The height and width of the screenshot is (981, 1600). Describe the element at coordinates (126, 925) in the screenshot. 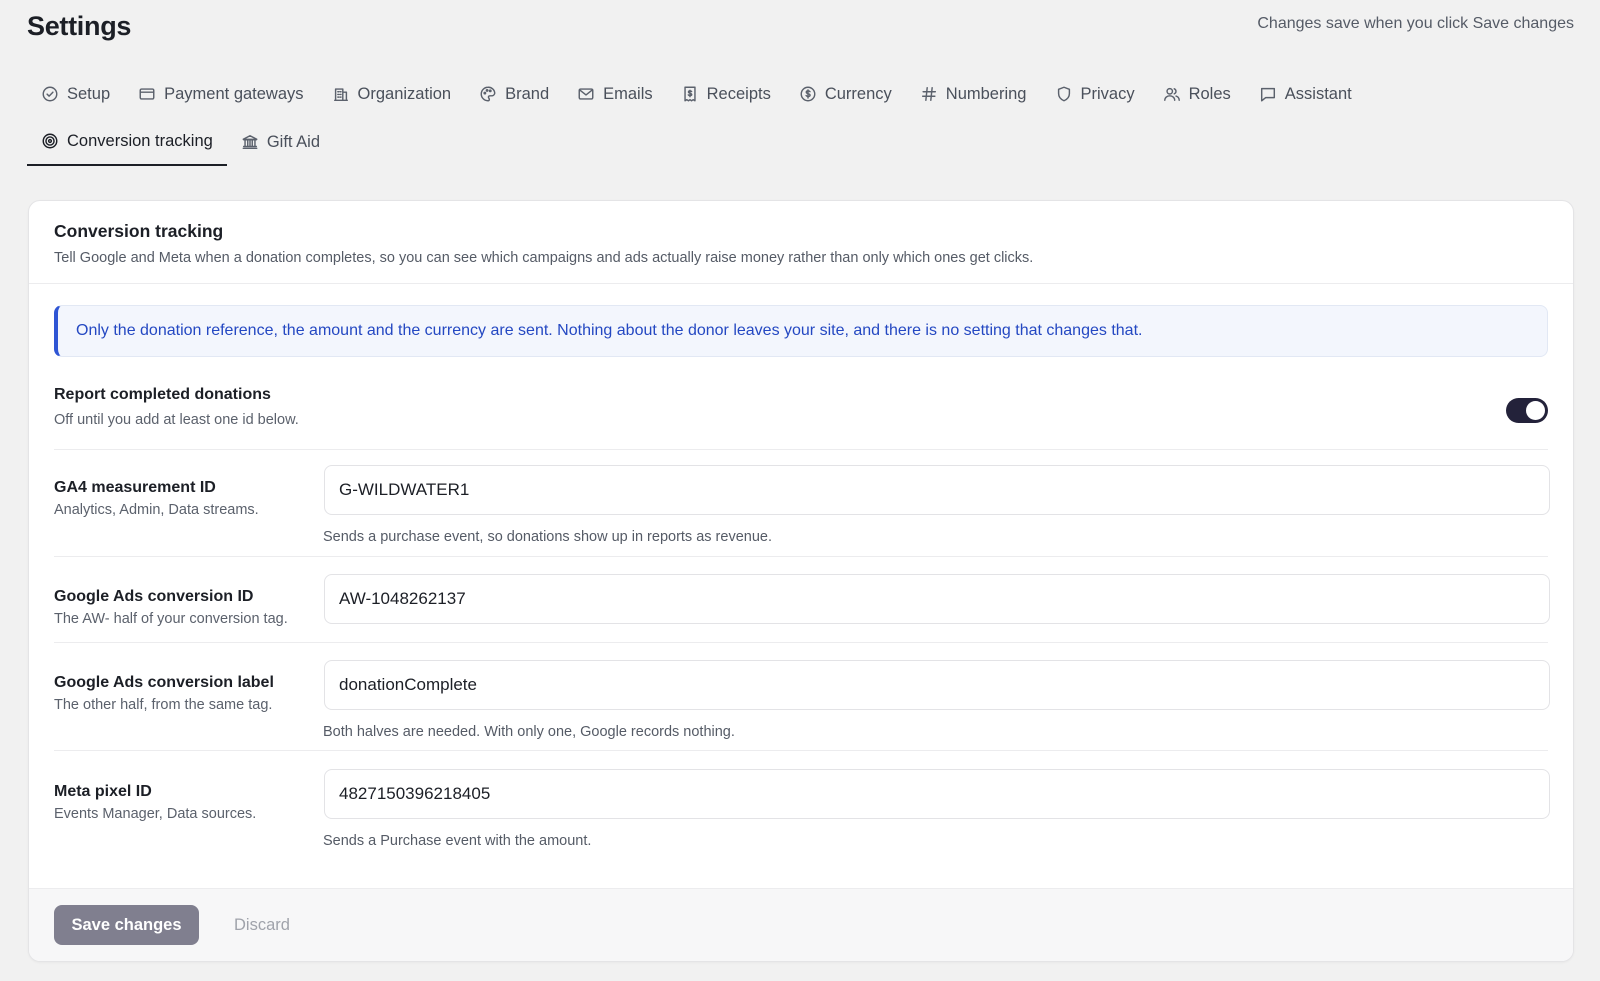

I see `save-changes-button: Save changes` at that location.